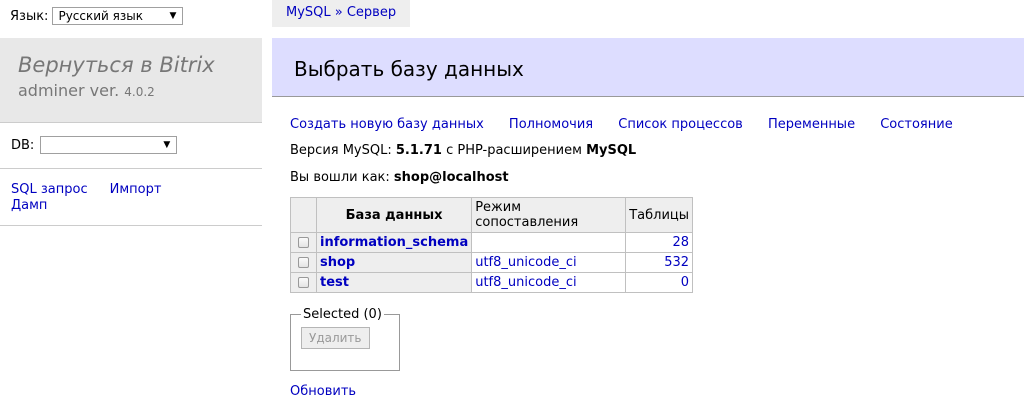 This screenshot has height=409, width=1024. I want to click on tables-count-link: 0, so click(685, 282).